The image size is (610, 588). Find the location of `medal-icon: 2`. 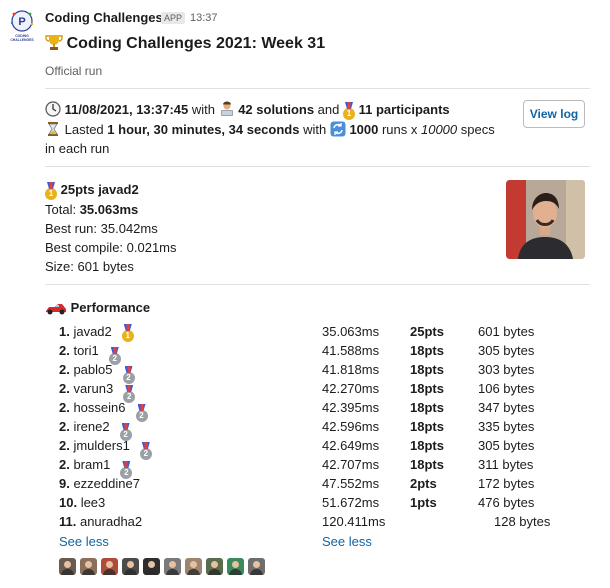

medal-icon: 2 is located at coordinates (141, 416).